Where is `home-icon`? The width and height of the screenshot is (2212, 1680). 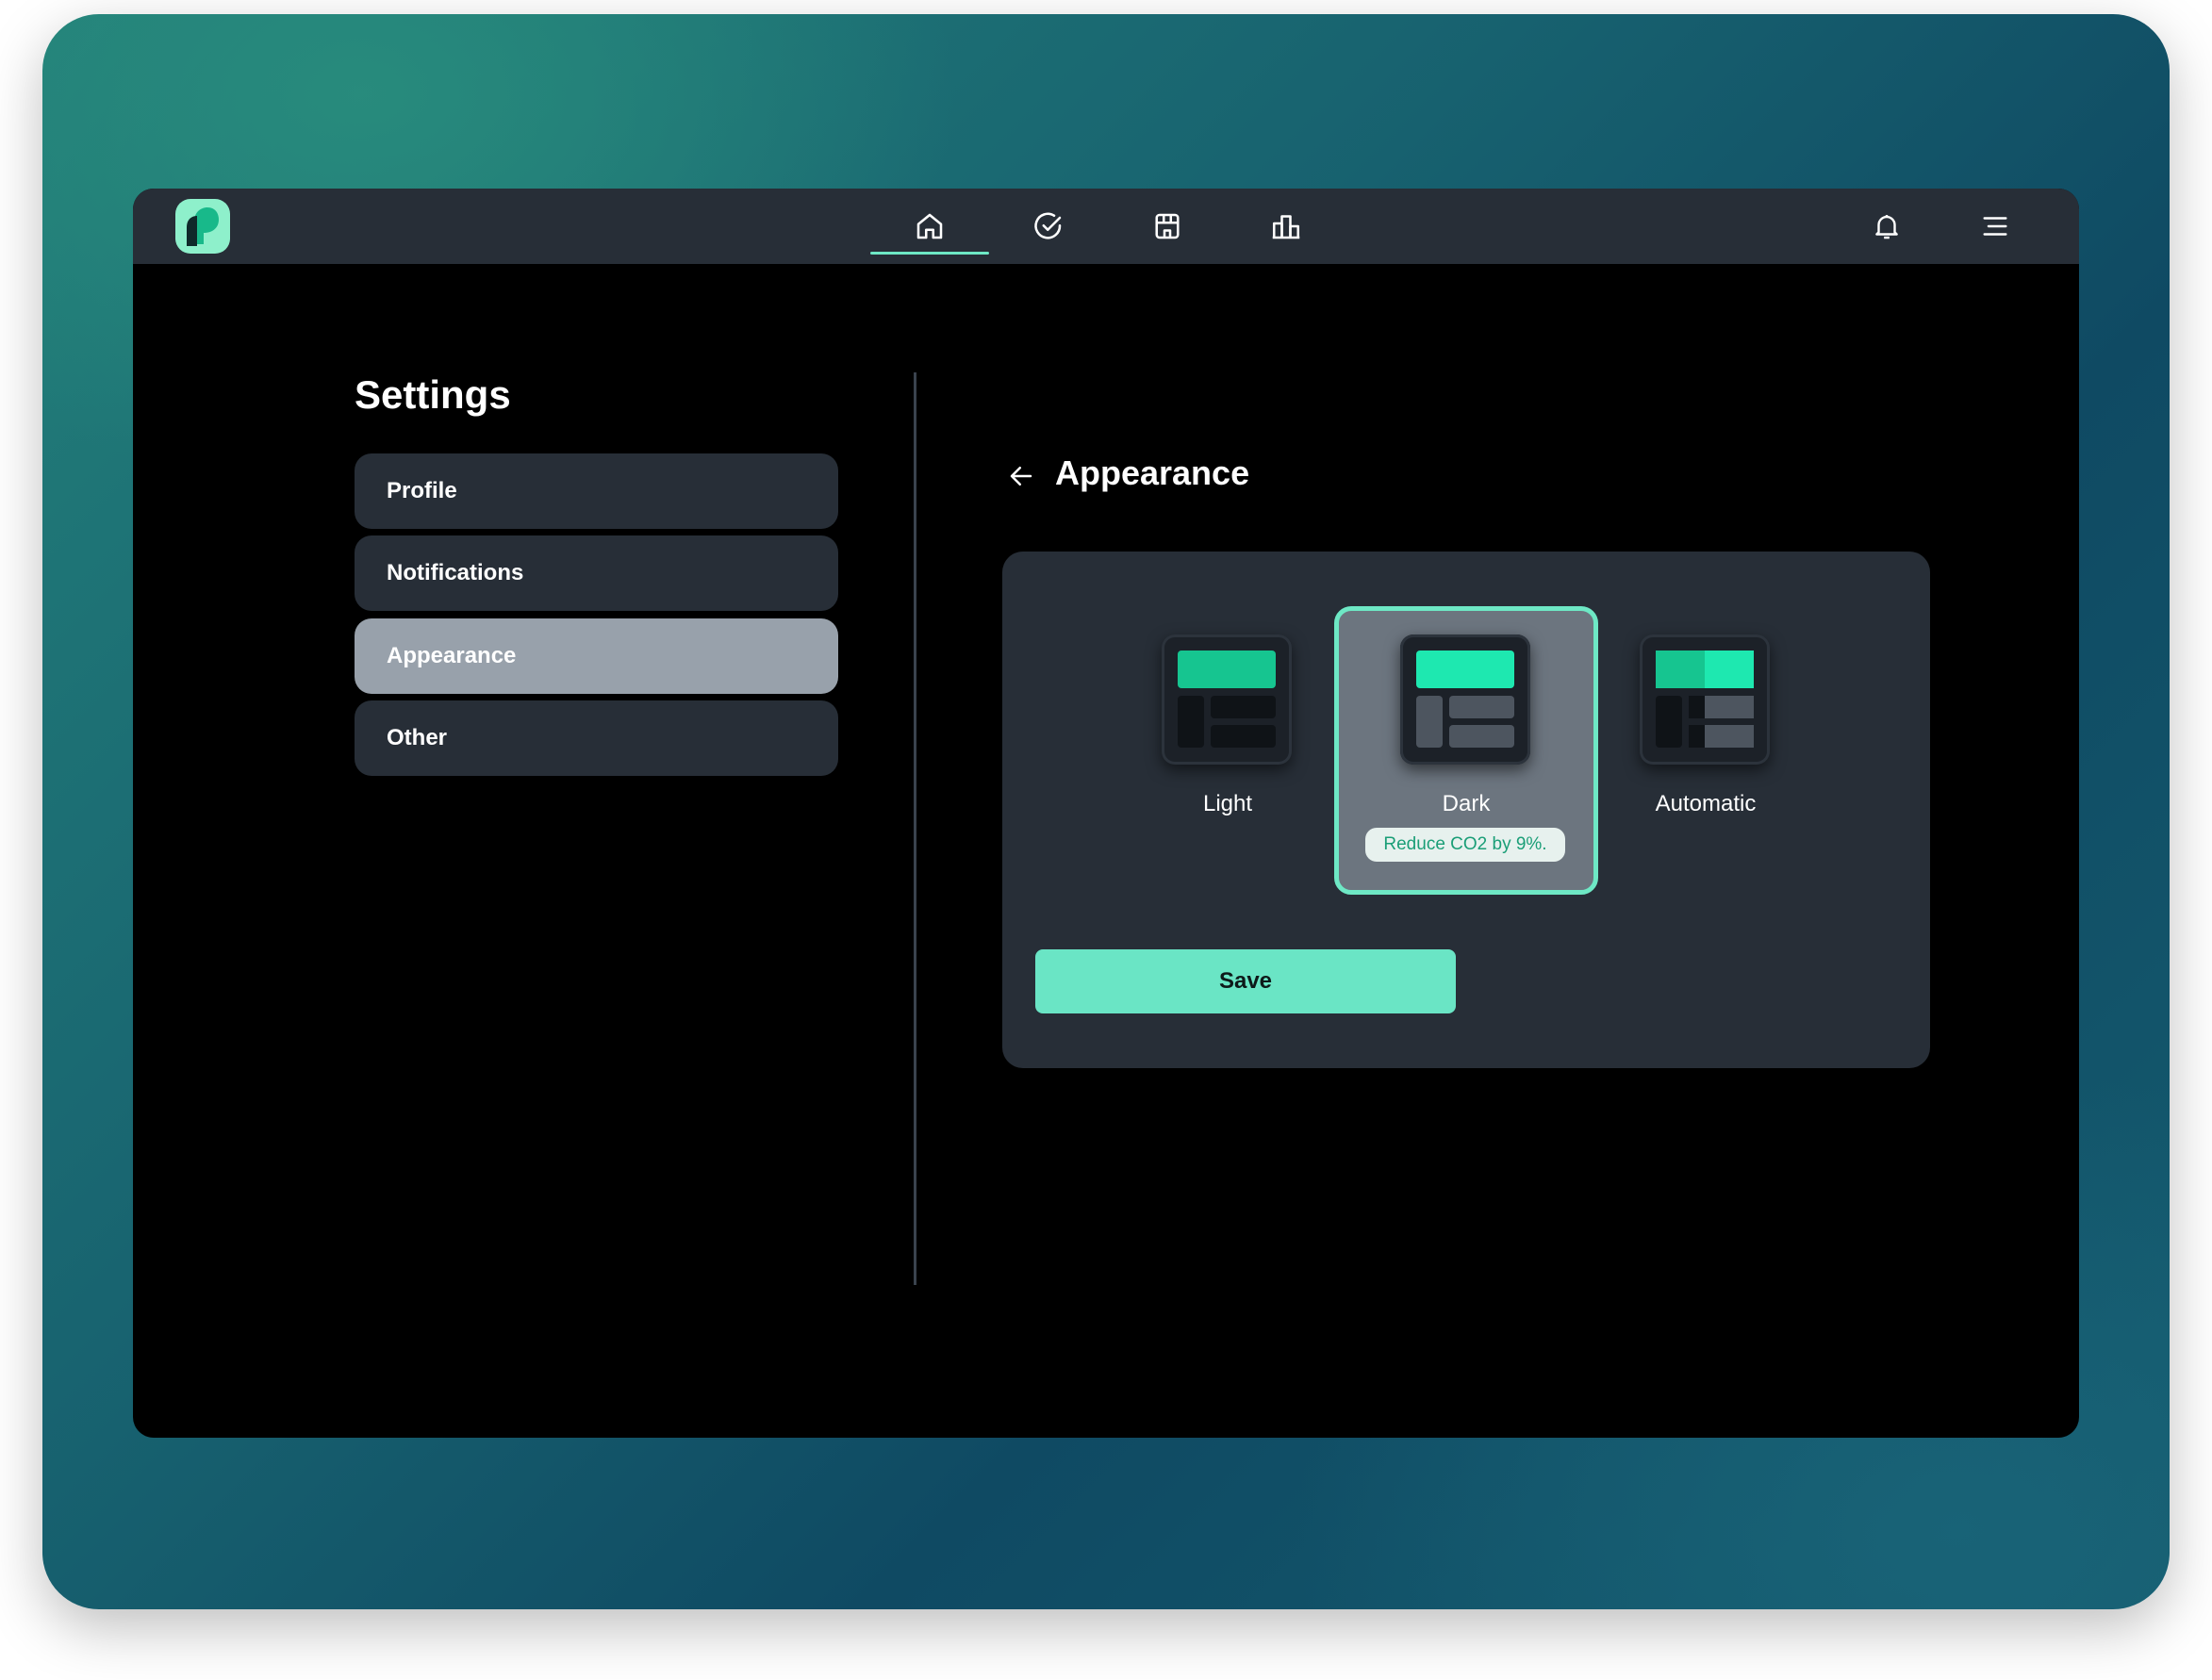
home-icon is located at coordinates (929, 226).